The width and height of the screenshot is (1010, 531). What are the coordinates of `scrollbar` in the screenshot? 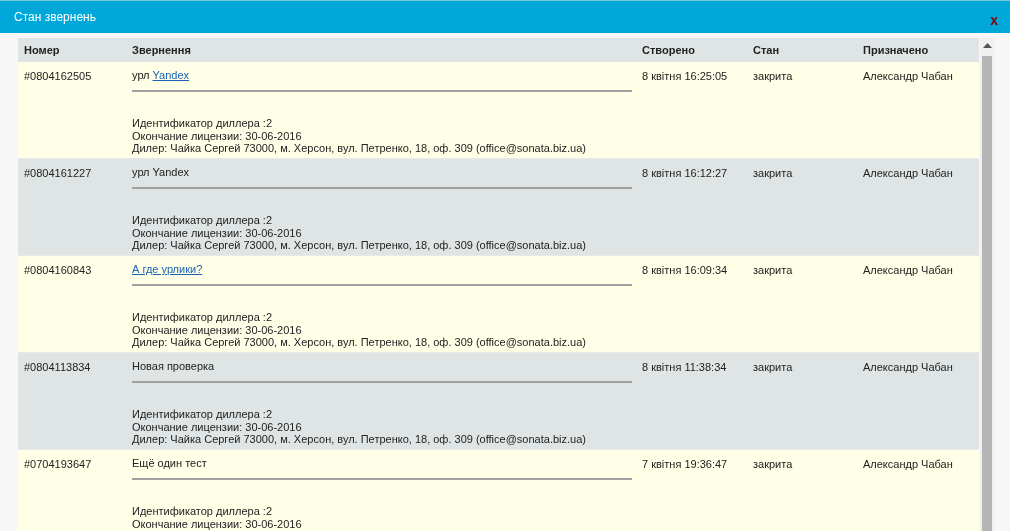 It's located at (987, 284).